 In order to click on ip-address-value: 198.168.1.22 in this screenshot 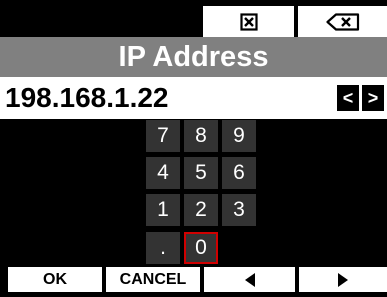, I will do `click(87, 97)`.